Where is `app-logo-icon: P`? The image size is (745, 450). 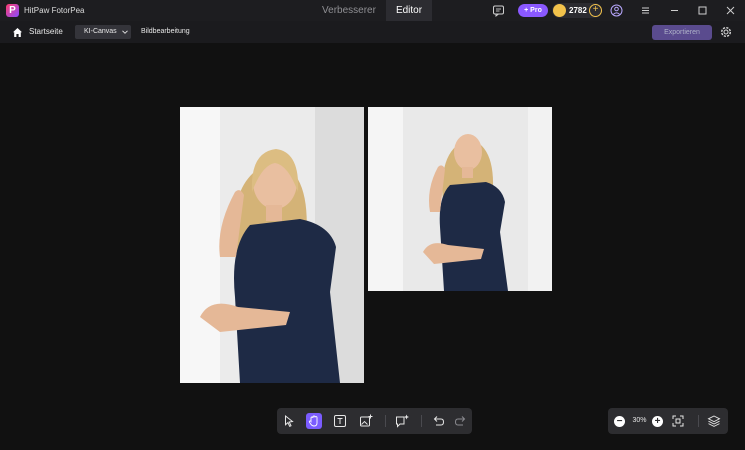
app-logo-icon: P is located at coordinates (12, 10).